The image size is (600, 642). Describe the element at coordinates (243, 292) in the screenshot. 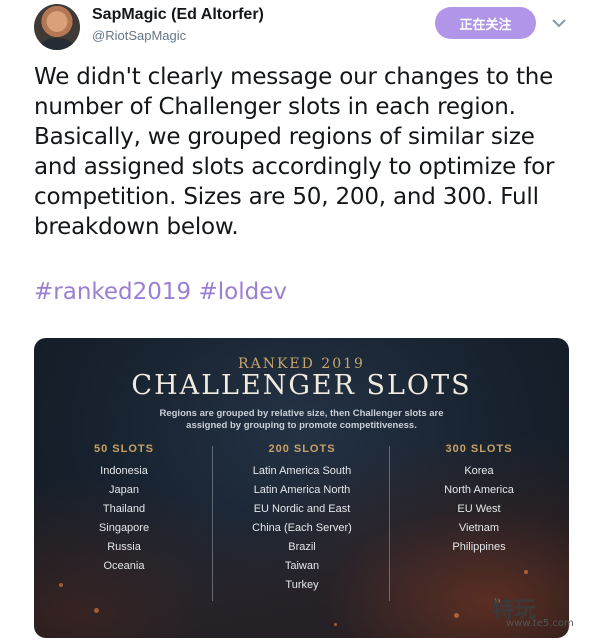

I see `hashtag-loldev: #loldev` at that location.